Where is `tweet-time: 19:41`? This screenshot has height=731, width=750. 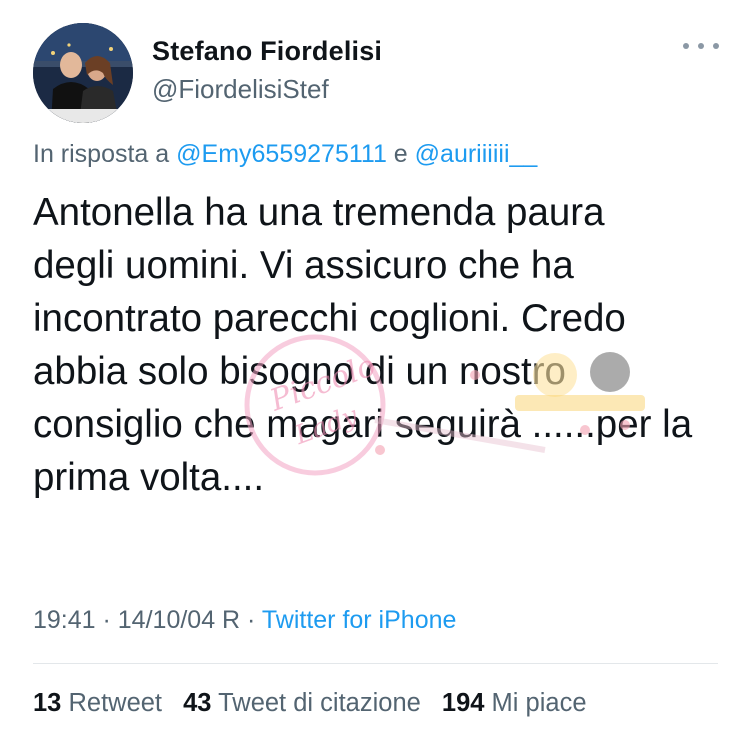
tweet-time: 19:41 is located at coordinates (64, 620).